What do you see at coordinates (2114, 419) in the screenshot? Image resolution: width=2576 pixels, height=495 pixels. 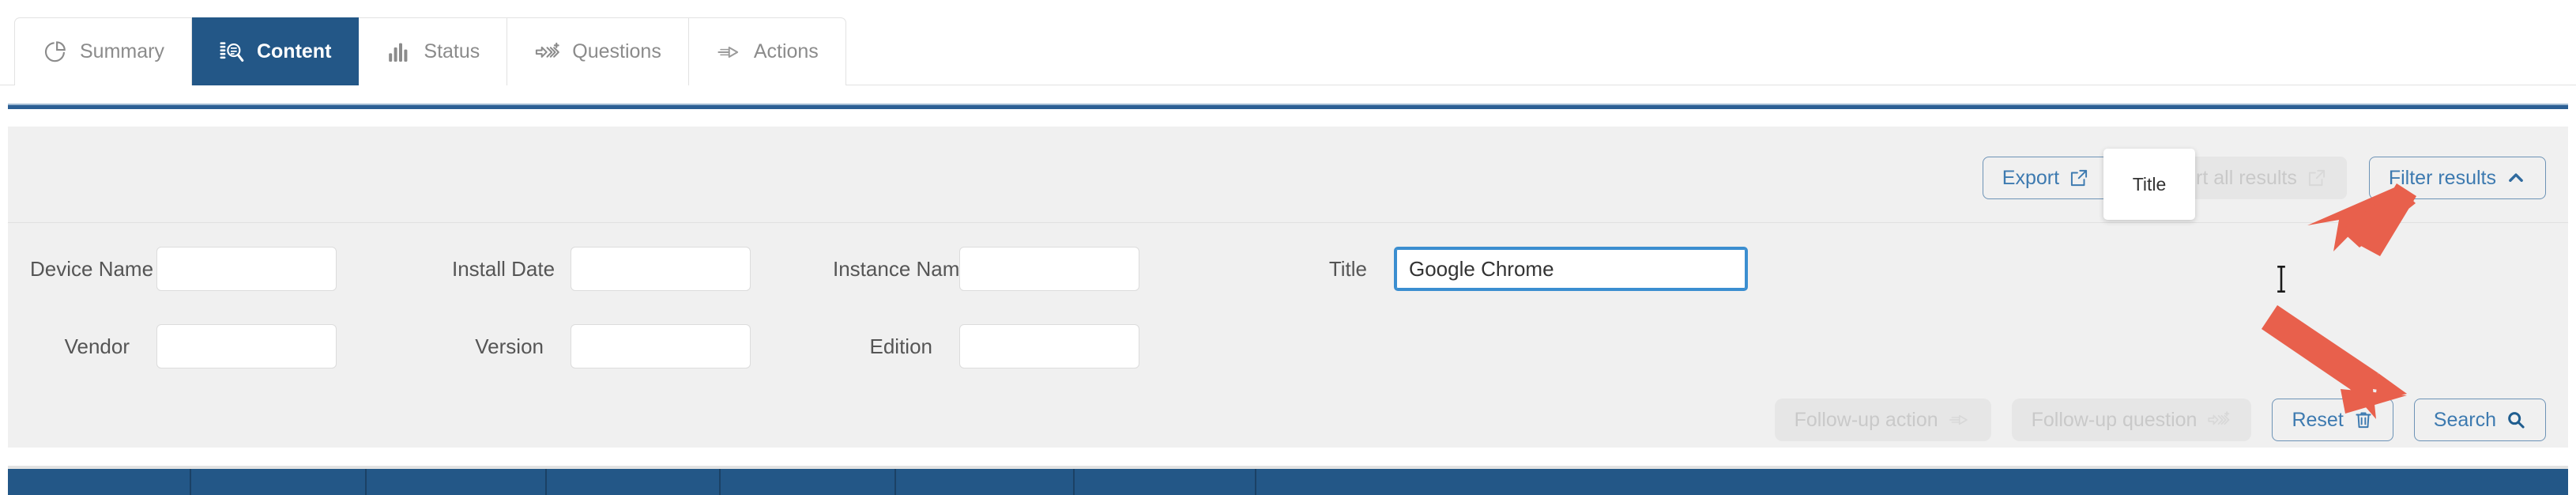 I see `follow-up-question-label: Follow-up question` at bounding box center [2114, 419].